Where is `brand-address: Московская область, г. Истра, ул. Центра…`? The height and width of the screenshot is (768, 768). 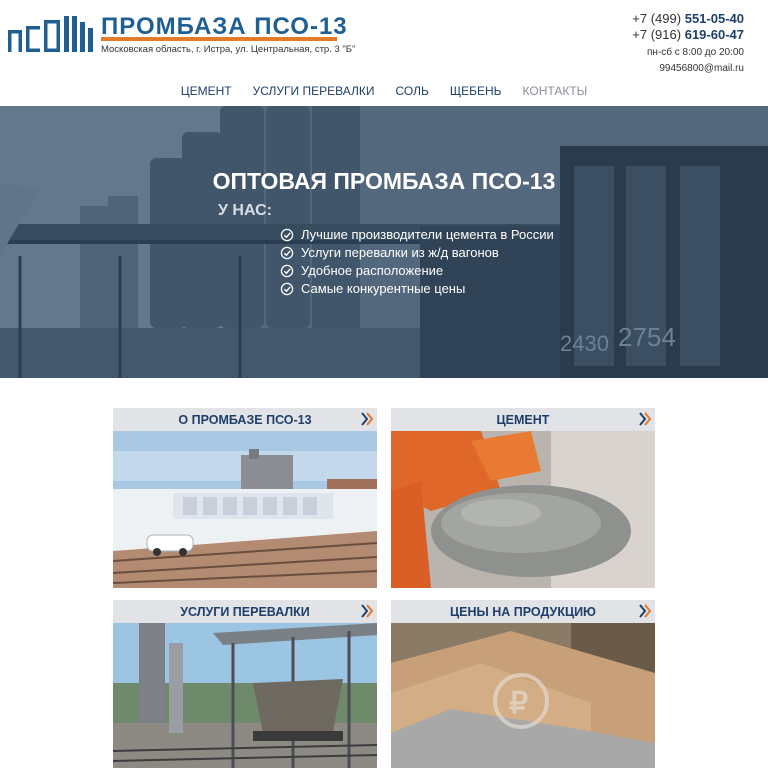 brand-address: Московская область, г. Истра, ул. Центра… is located at coordinates (228, 49).